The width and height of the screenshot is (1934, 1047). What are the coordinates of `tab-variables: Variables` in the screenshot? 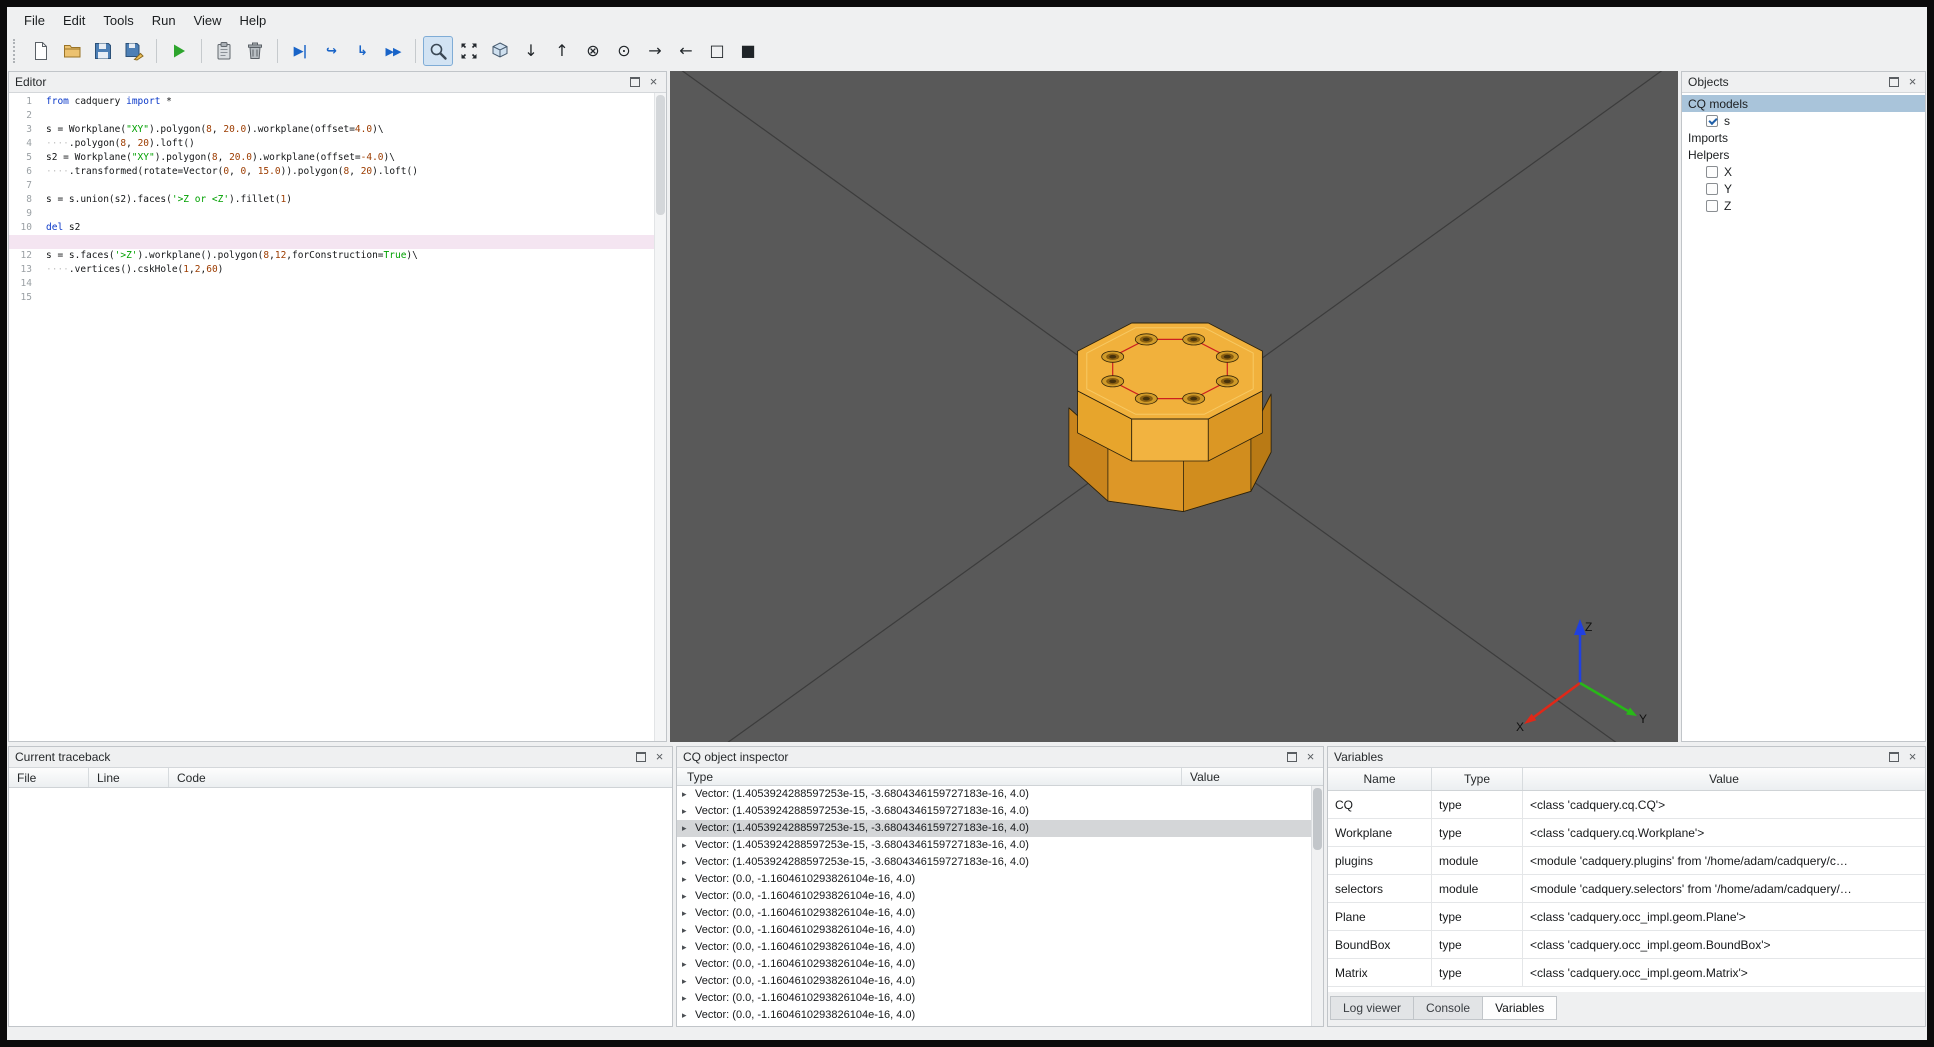 It's located at (1520, 1008).